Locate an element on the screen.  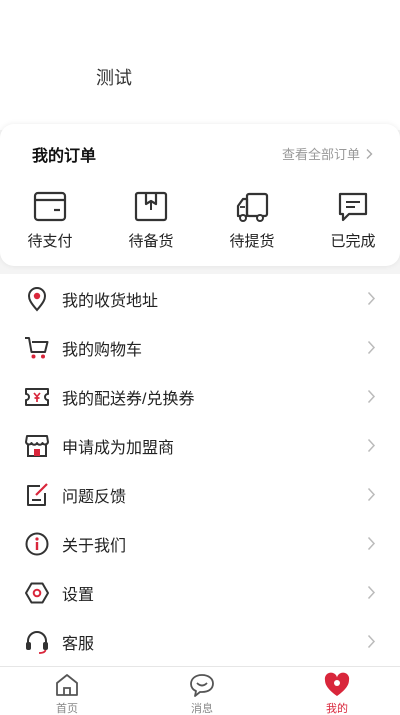
tab-home: 首页 is located at coordinates (67, 693).